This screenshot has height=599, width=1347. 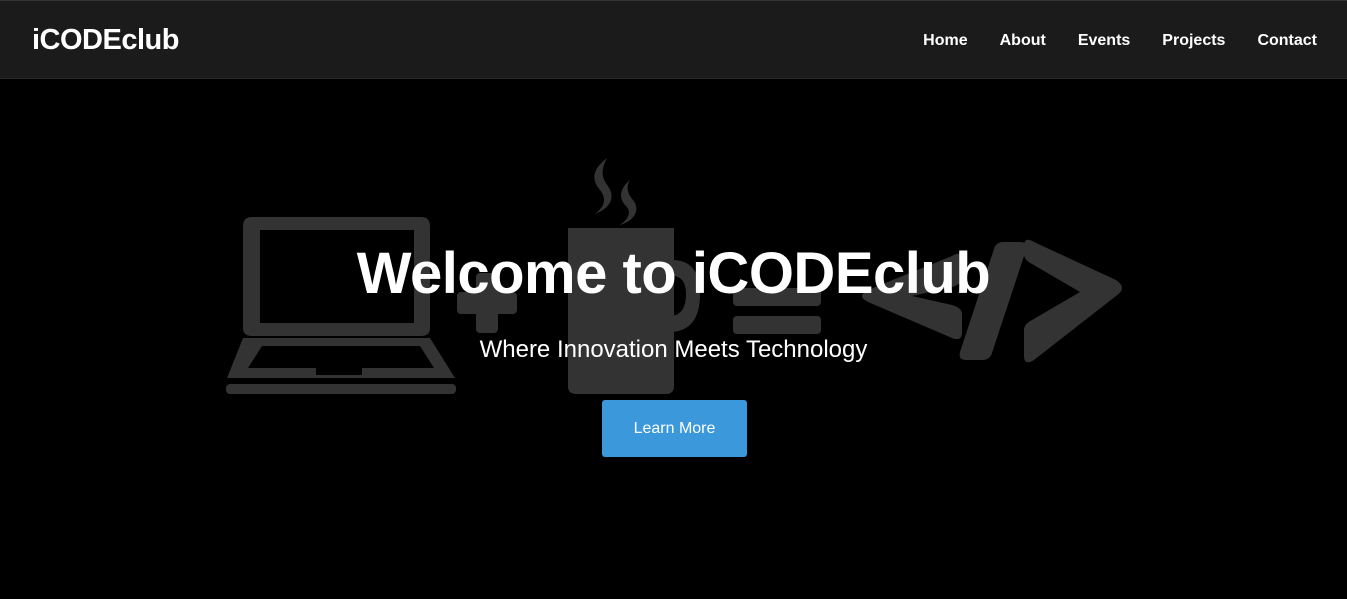 I want to click on nav-link-events: Events, so click(x=1104, y=41).